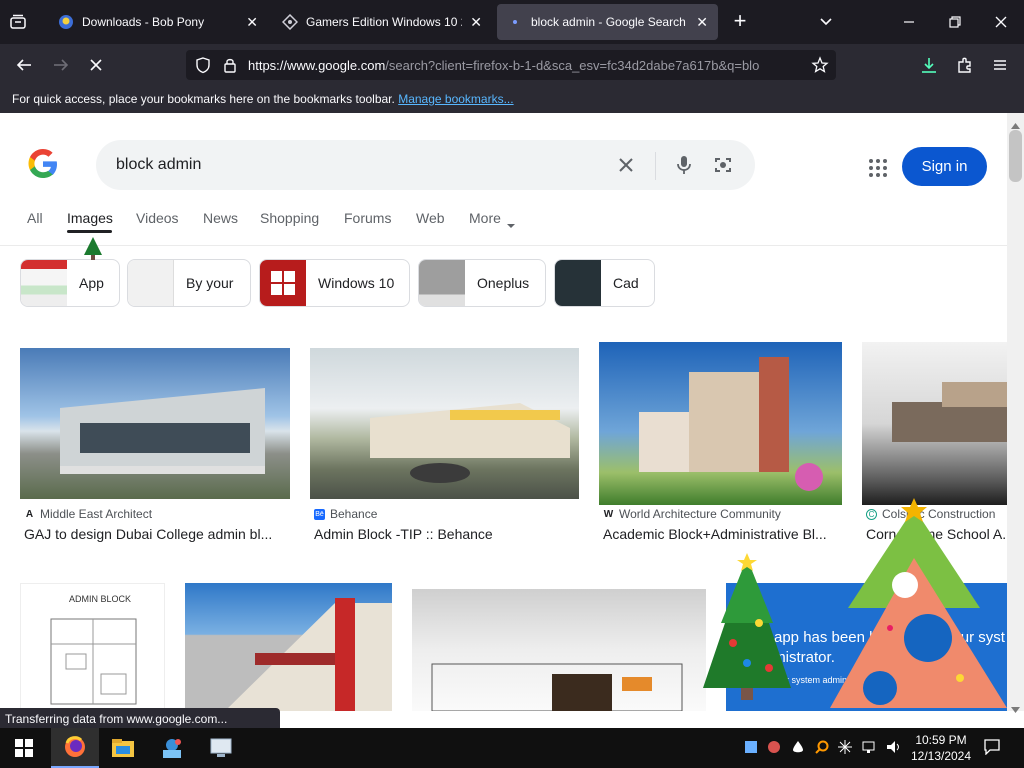 Image resolution: width=1024 pixels, height=768 pixels. I want to click on result-source: Bē Behance, so click(345, 514).